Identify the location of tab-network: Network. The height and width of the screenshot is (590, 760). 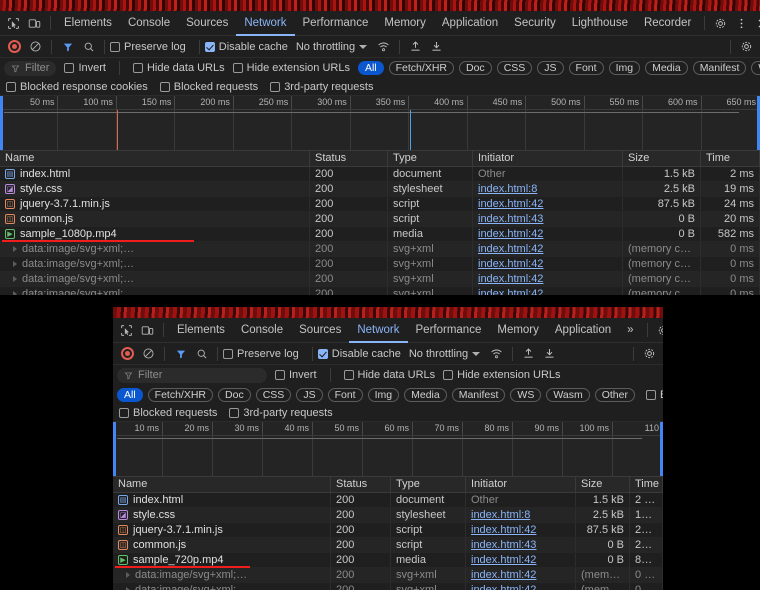
(378, 330).